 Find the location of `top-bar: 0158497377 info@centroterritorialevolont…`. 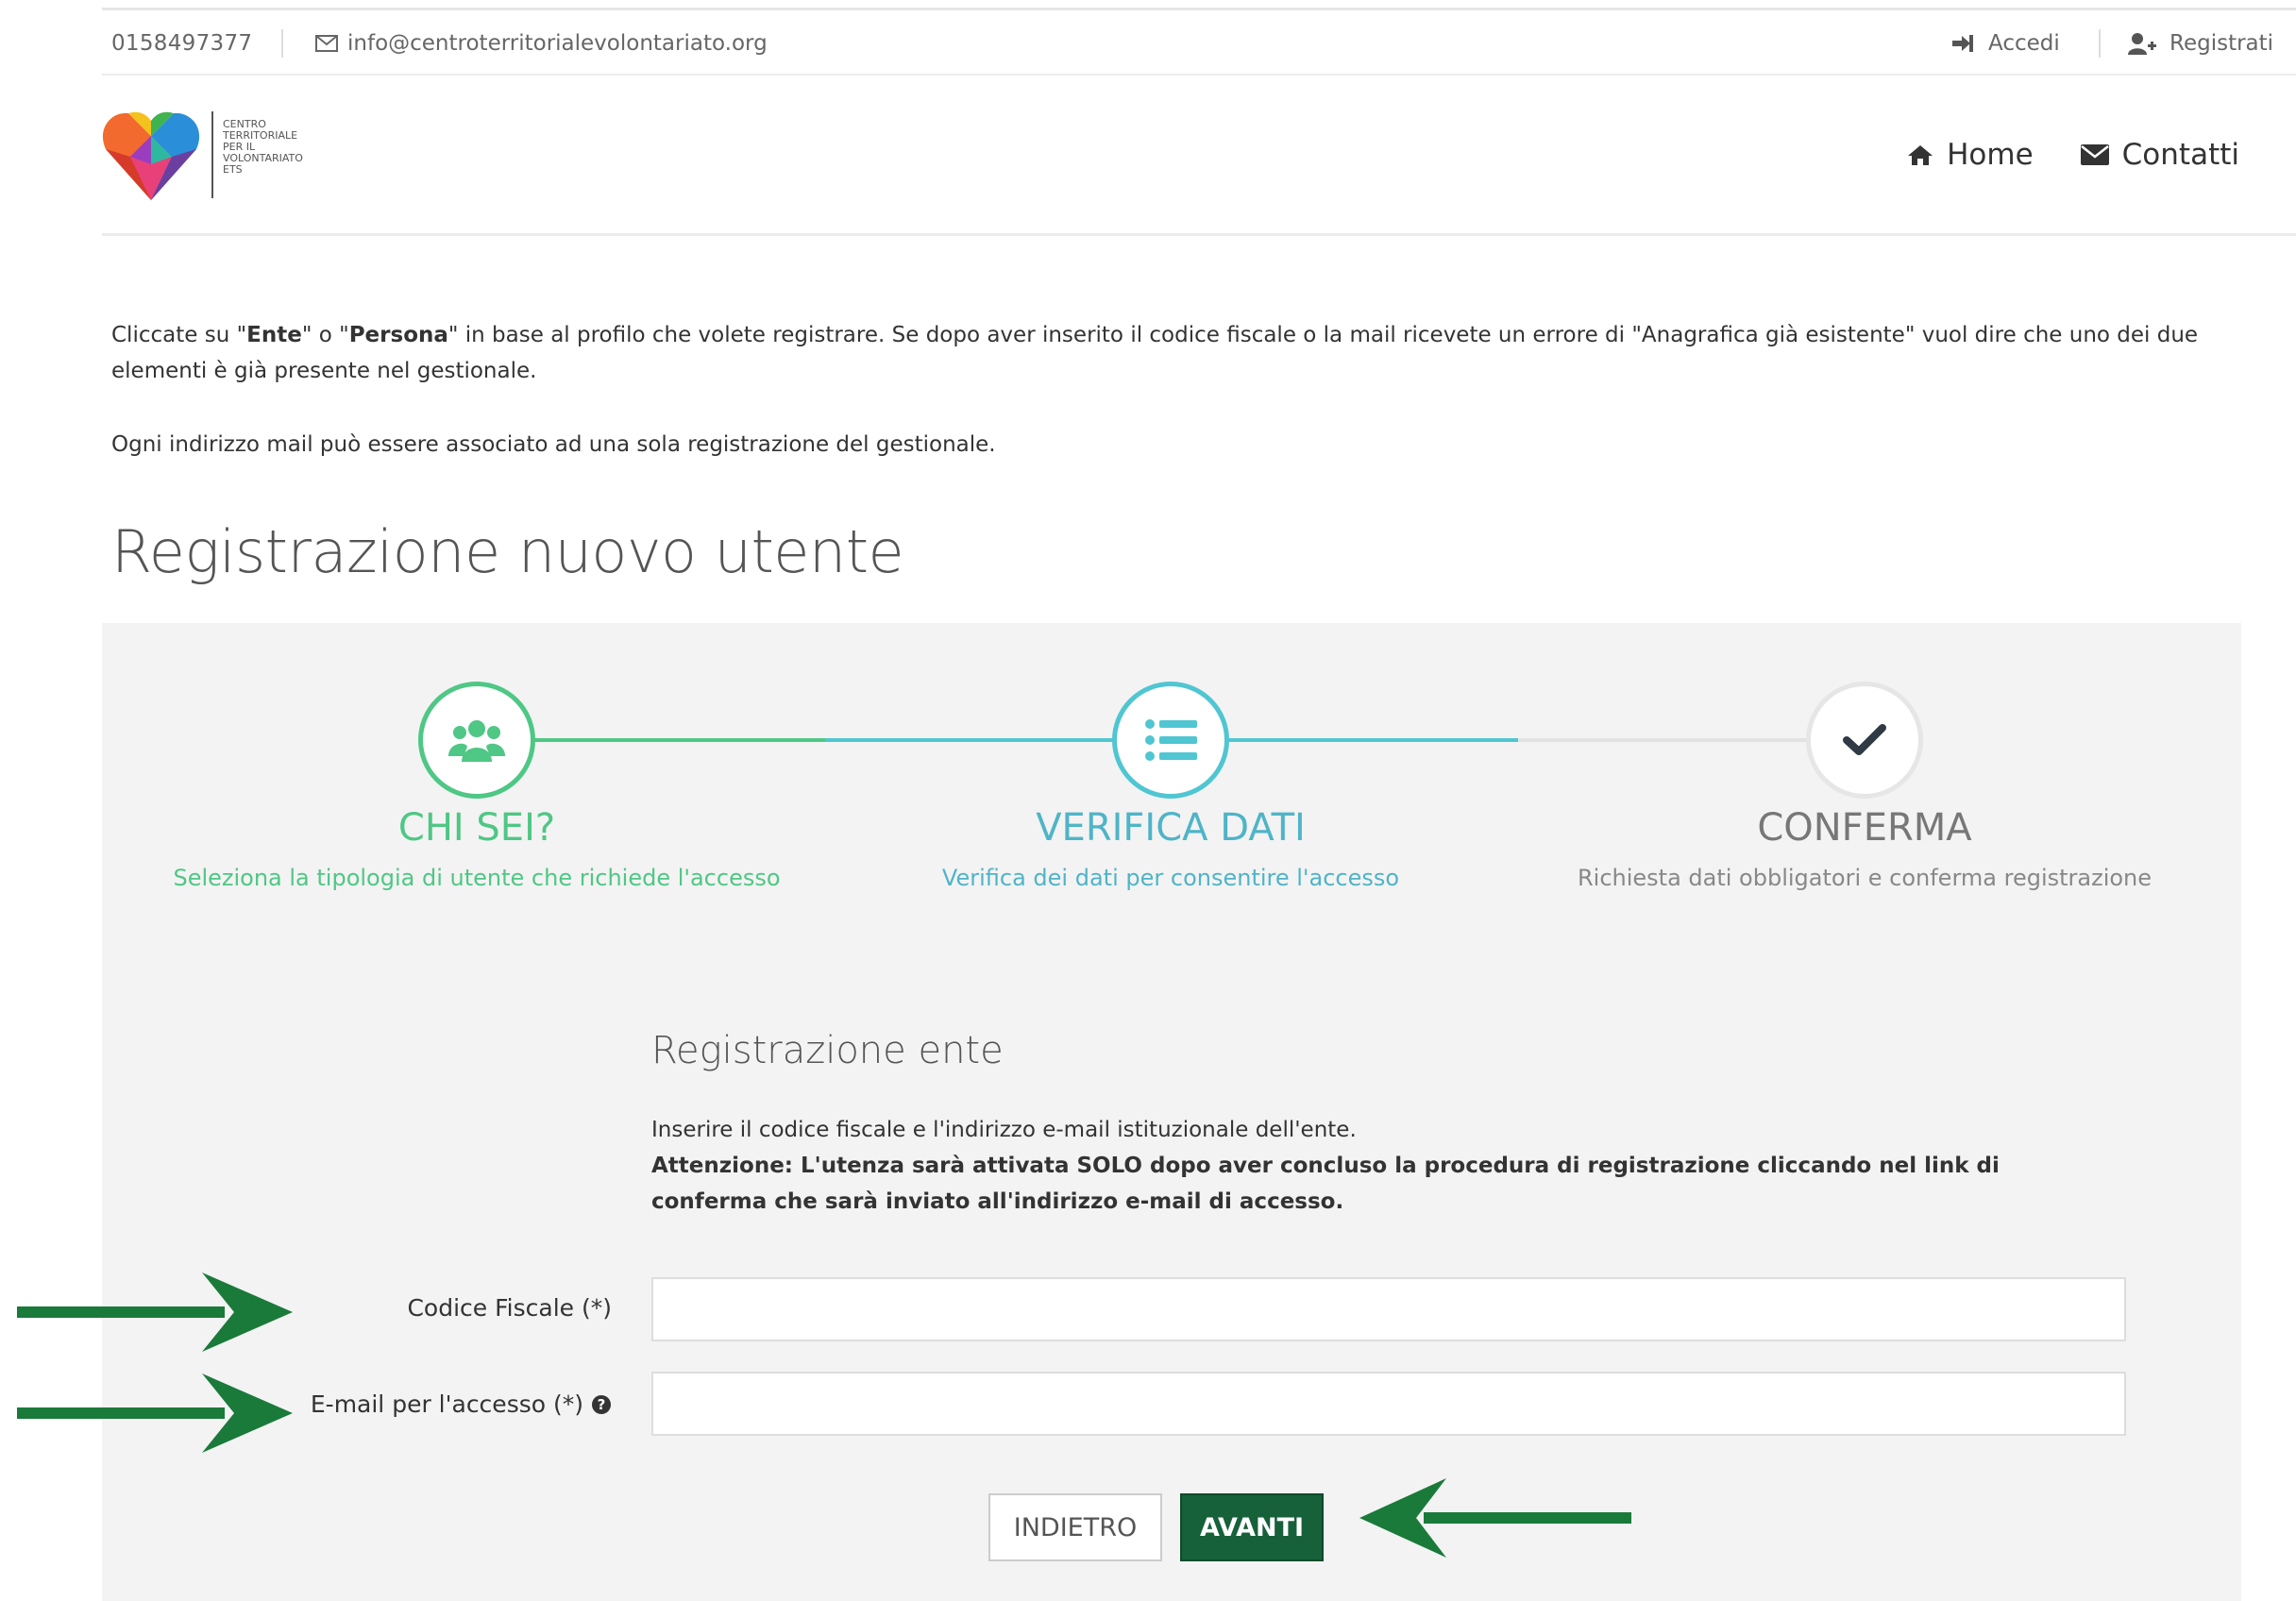

top-bar: 0158497377 info@centroterritorialevolont… is located at coordinates (1199, 42).